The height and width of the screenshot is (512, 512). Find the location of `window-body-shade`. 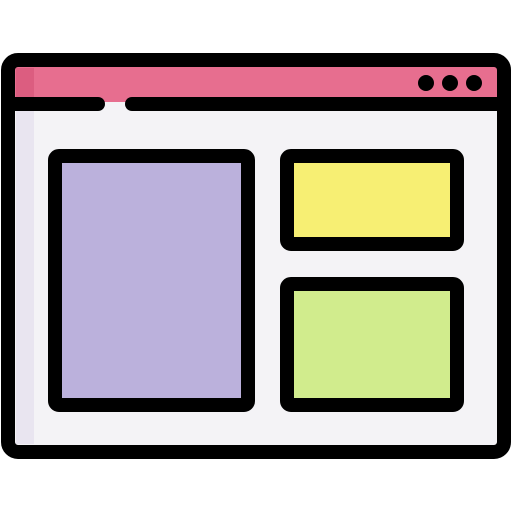

window-body-shade is located at coordinates (25, 273).